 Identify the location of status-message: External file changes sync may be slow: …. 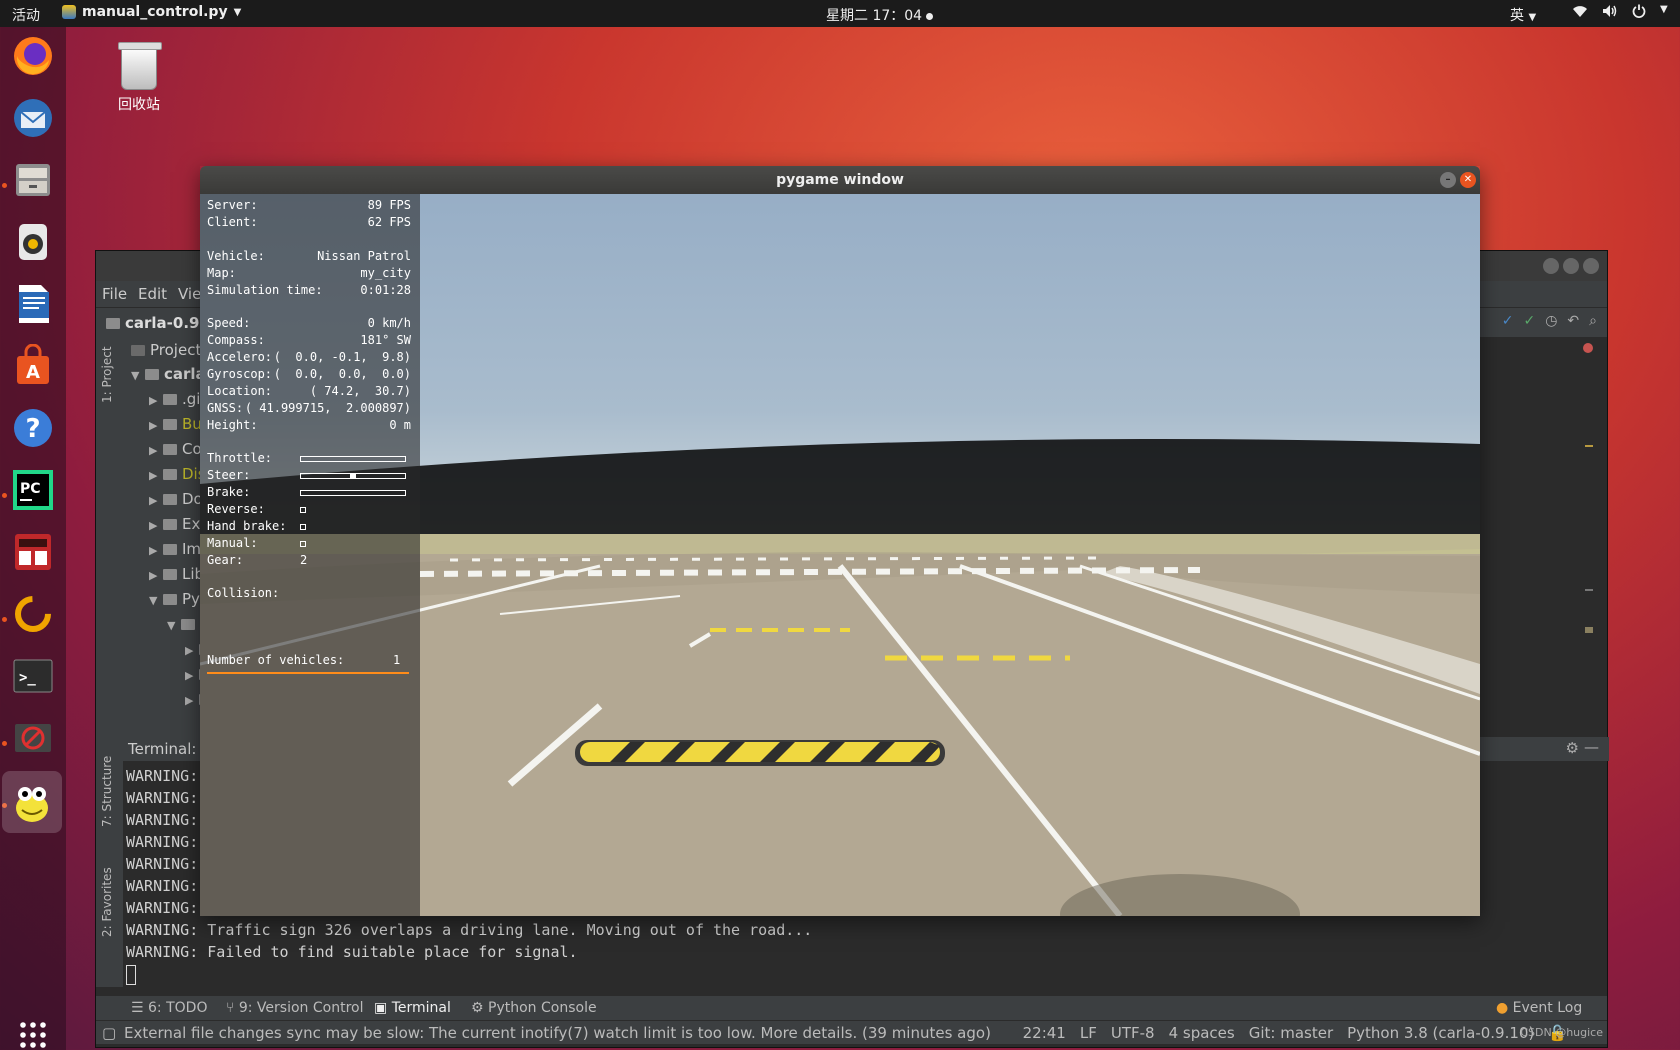
(557, 1033).